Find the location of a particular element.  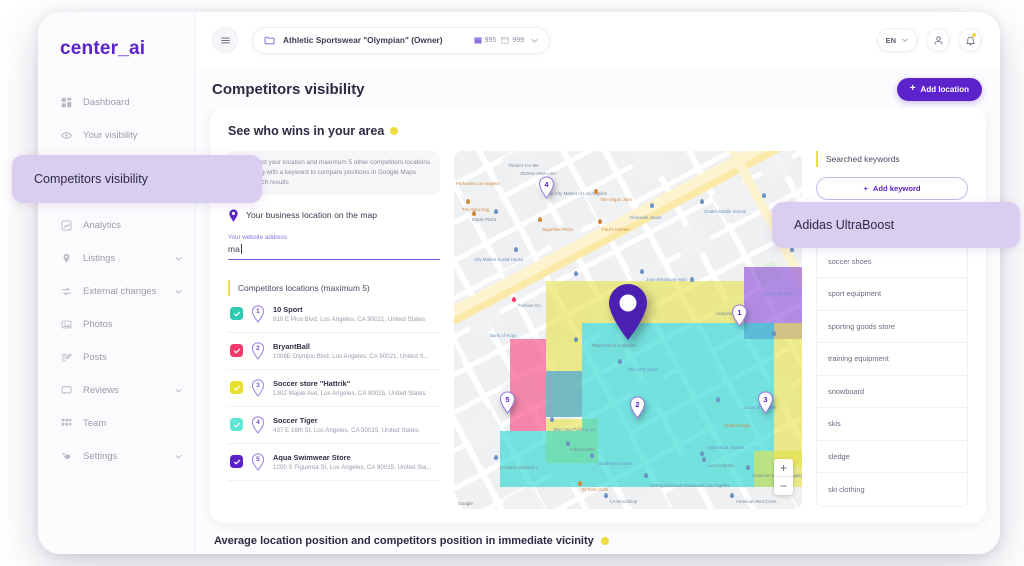

competitor-number: 4 is located at coordinates (258, 422).